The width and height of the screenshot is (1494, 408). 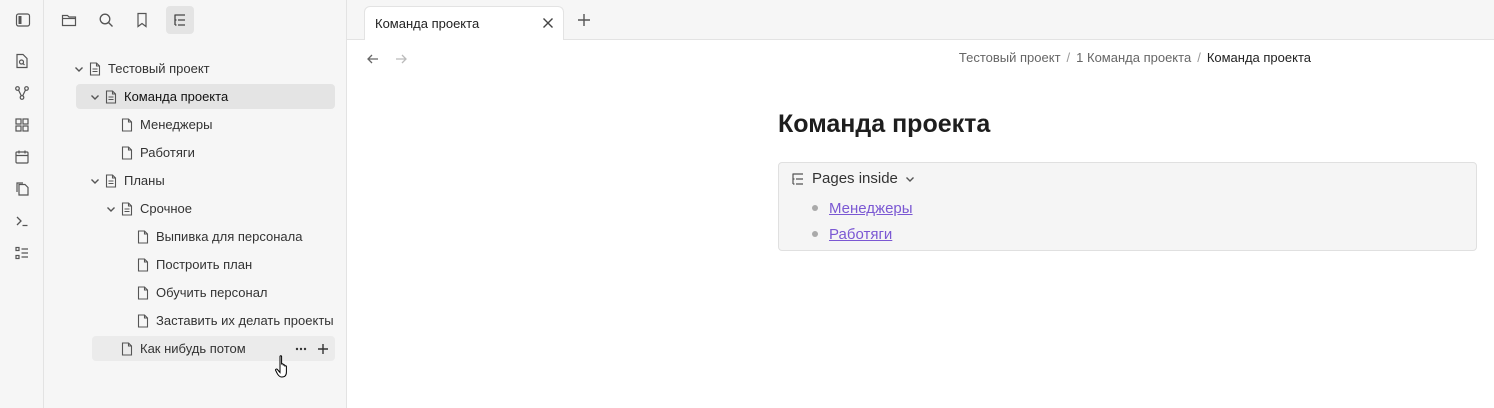 I want to click on tab-active: Команда проекта, so click(x=464, y=23).